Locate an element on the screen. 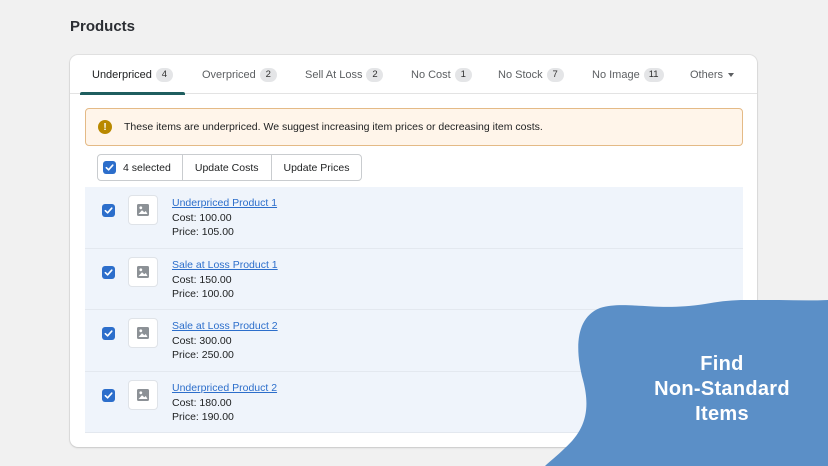 The image size is (828, 466). tab-overpriced: Overpriced 2 is located at coordinates (239, 74).